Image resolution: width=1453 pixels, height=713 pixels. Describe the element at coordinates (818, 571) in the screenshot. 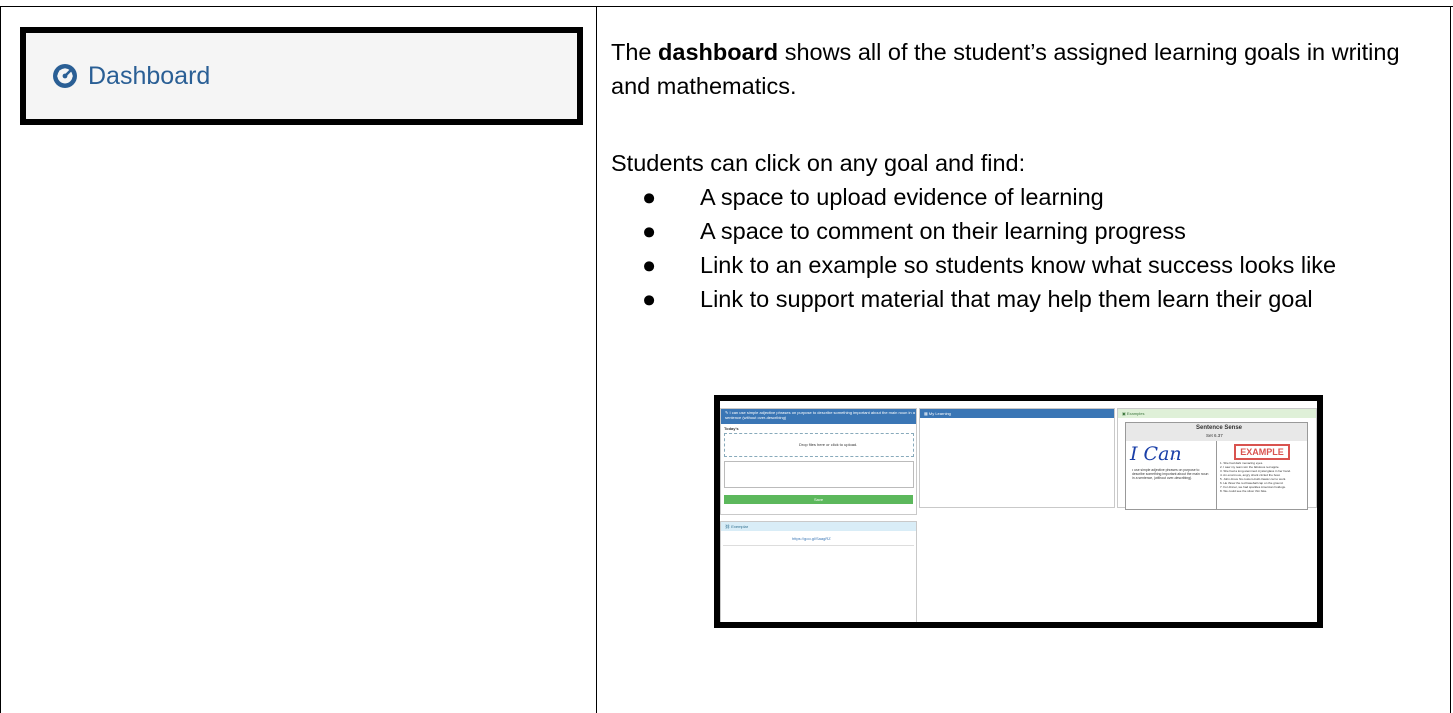

I see `exemplar-panel: ⛓ Exemplar https://goo.gl/SaagRZ` at that location.